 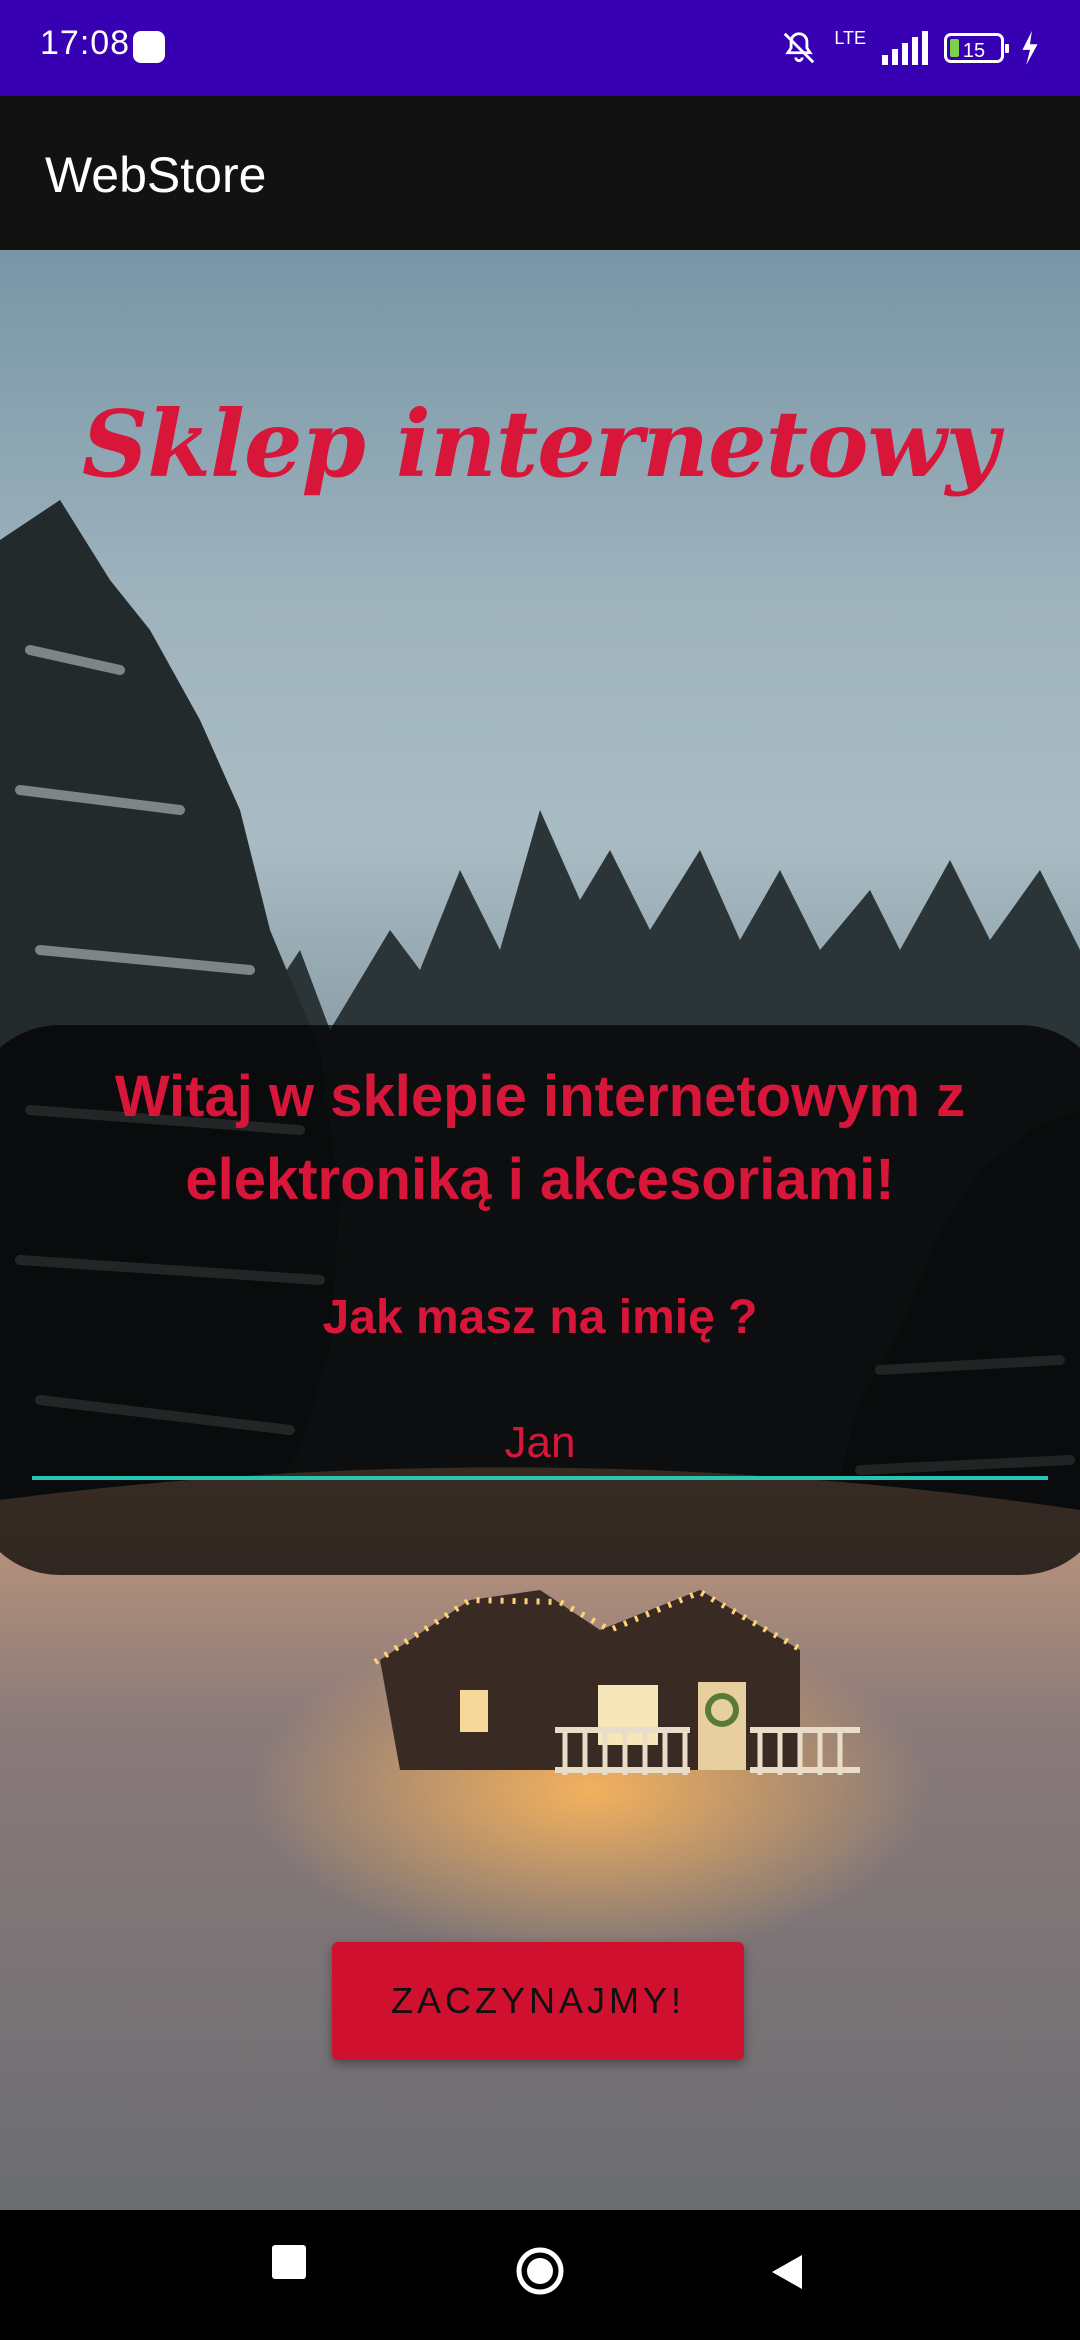 What do you see at coordinates (149, 47) in the screenshot?
I see `app-notification-icon` at bounding box center [149, 47].